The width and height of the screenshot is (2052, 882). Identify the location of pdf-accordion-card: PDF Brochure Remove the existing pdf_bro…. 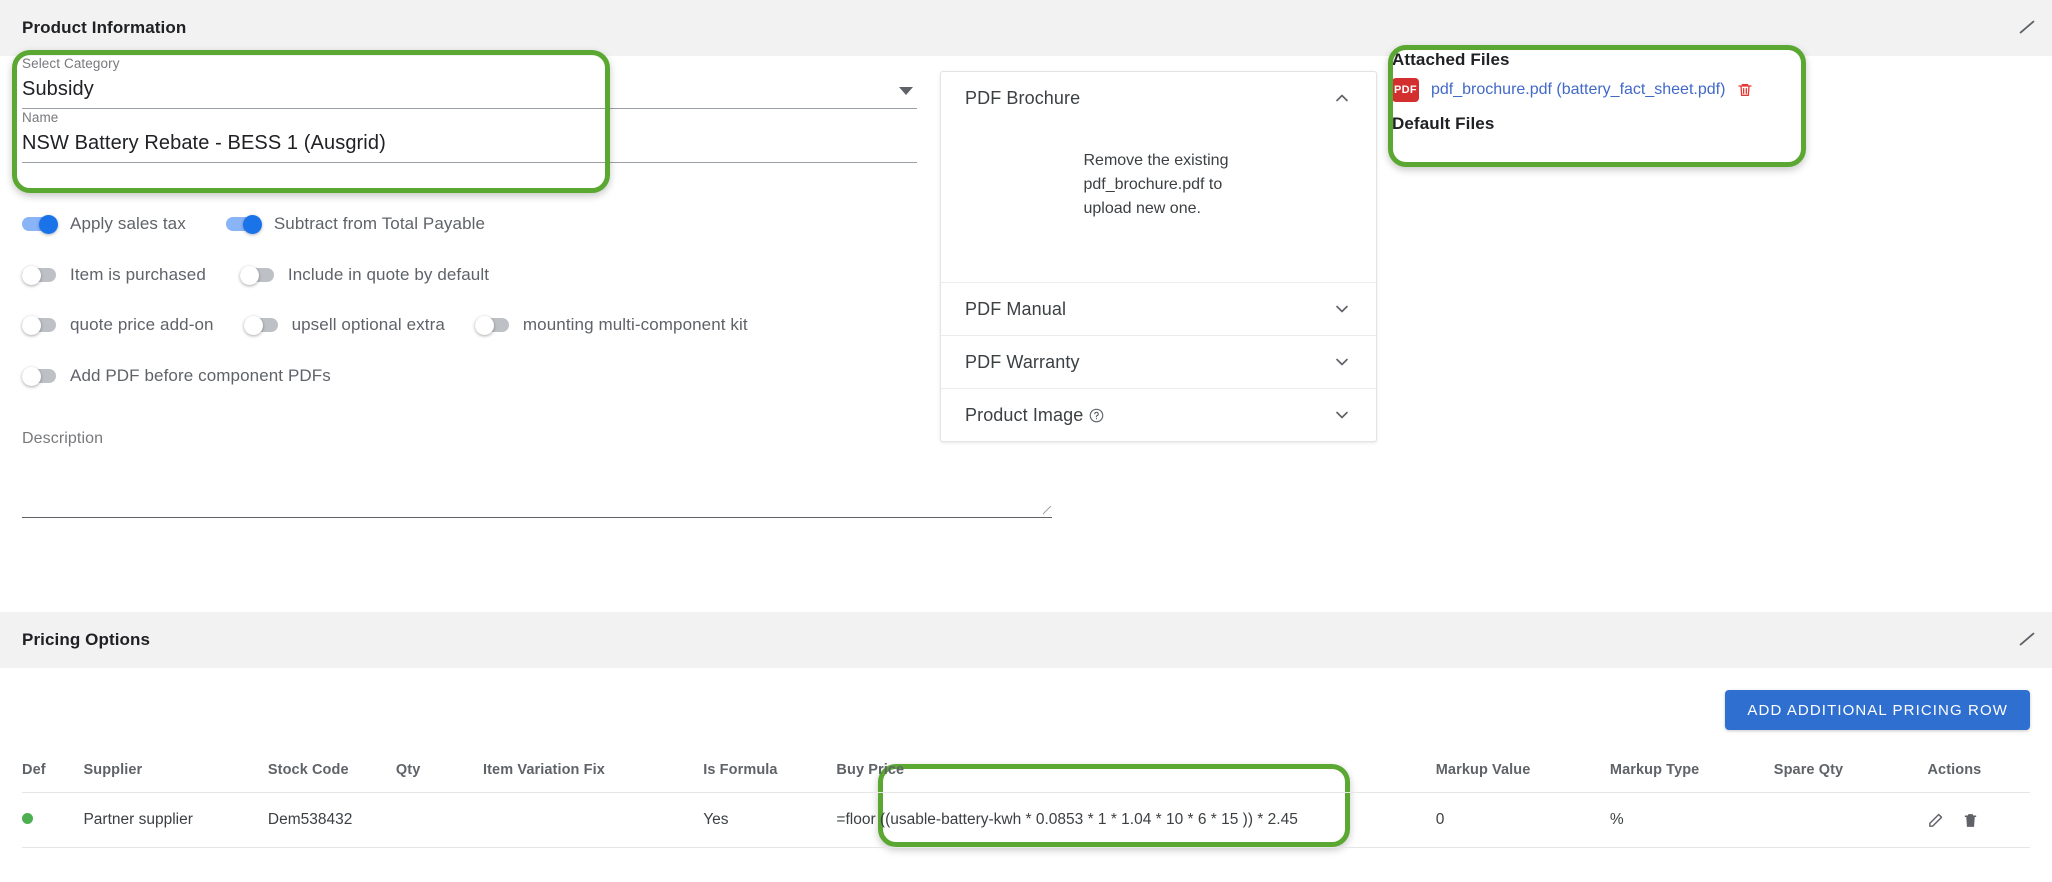
(1158, 256).